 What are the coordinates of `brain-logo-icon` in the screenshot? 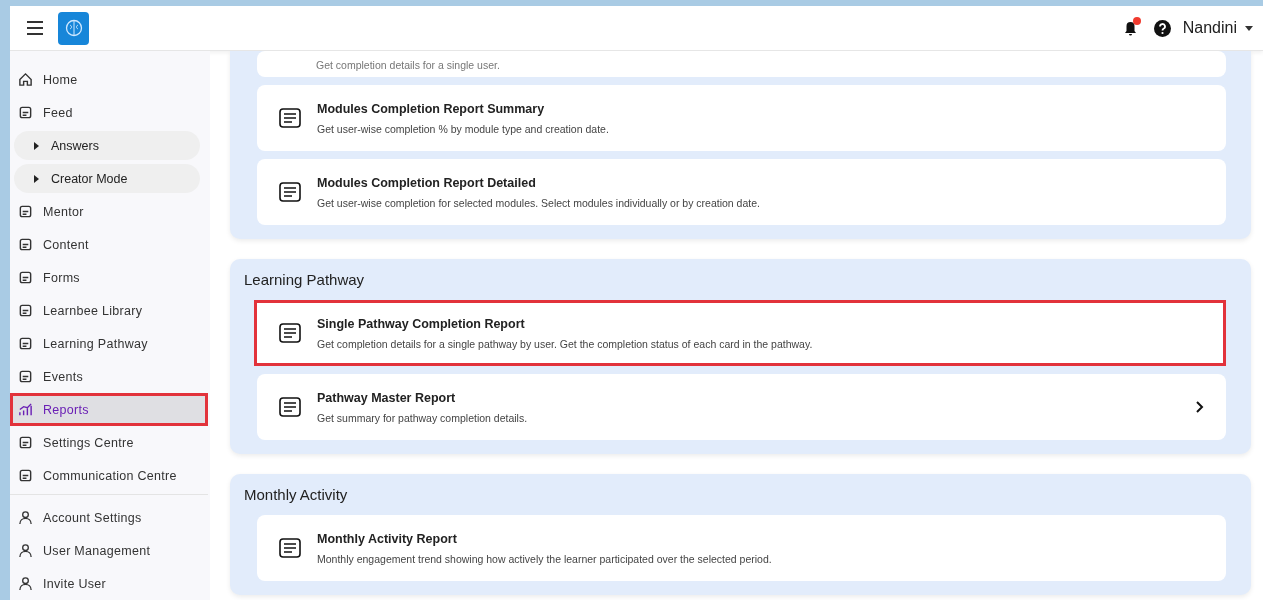 It's located at (73, 28).